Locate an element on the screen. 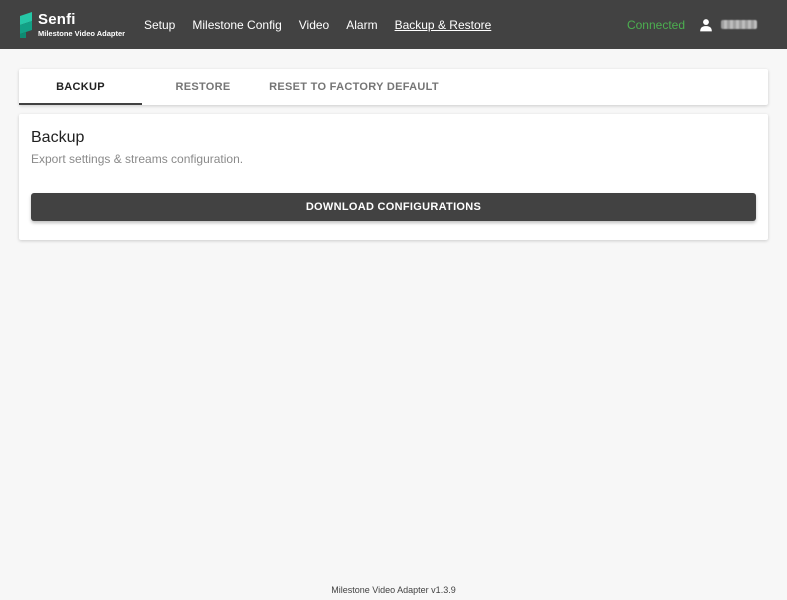 This screenshot has height=600, width=787. user-name-redacted is located at coordinates (739, 24).